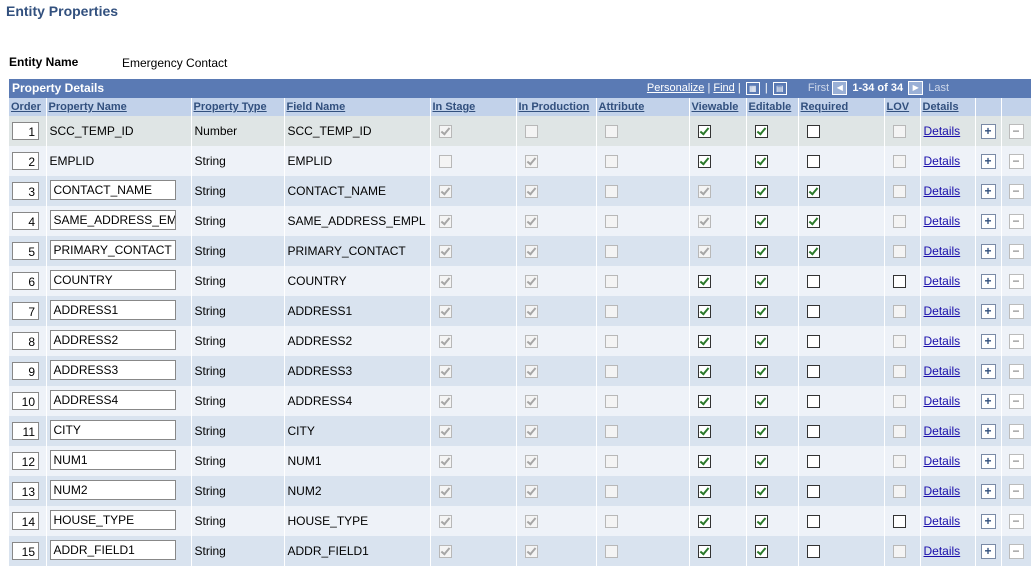 This screenshot has height=569, width=1035. What do you see at coordinates (112, 309) in the screenshot?
I see `property-name-input: ADDRESS1` at bounding box center [112, 309].